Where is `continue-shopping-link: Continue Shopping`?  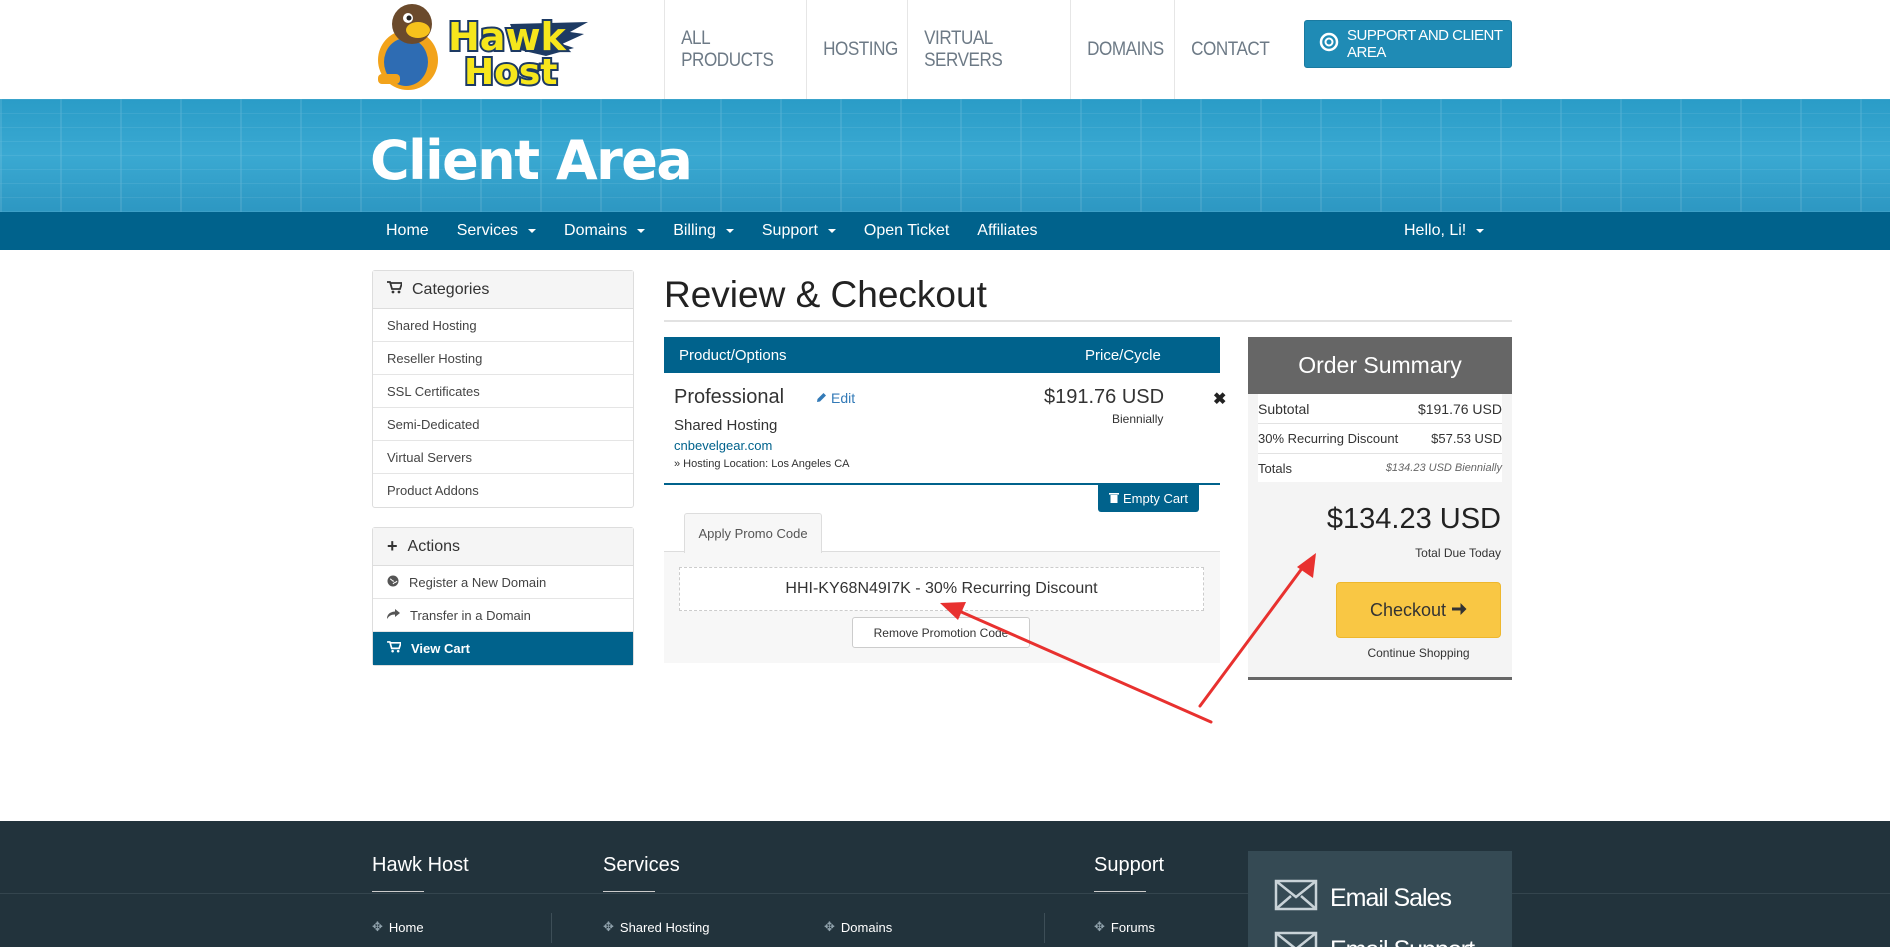
continue-shopping-link: Continue Shopping is located at coordinates (1418, 653).